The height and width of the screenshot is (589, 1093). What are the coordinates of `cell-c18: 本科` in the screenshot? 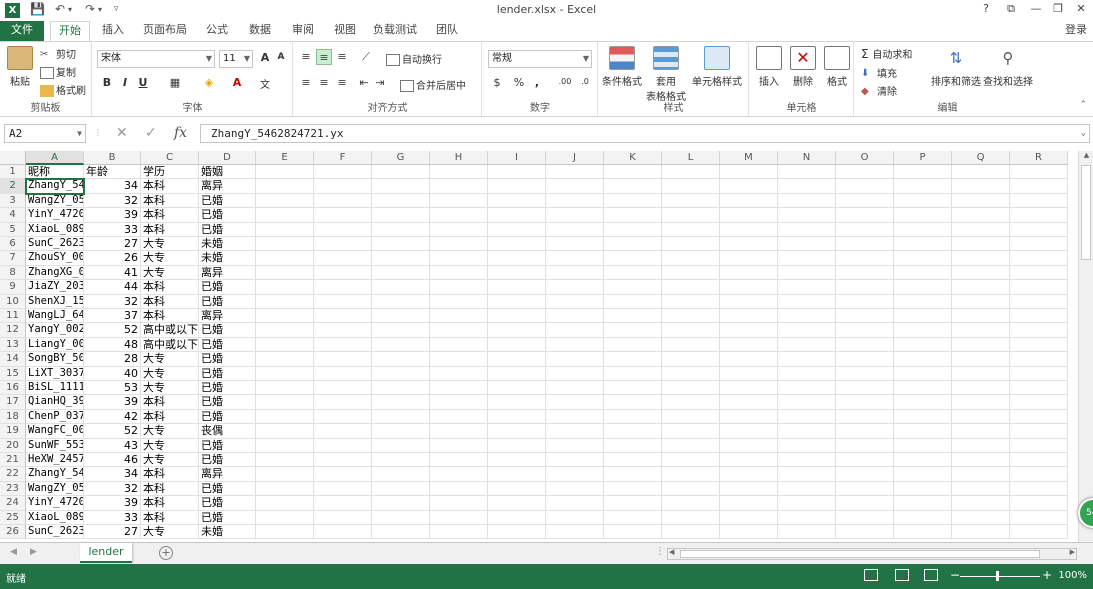 It's located at (170, 417).